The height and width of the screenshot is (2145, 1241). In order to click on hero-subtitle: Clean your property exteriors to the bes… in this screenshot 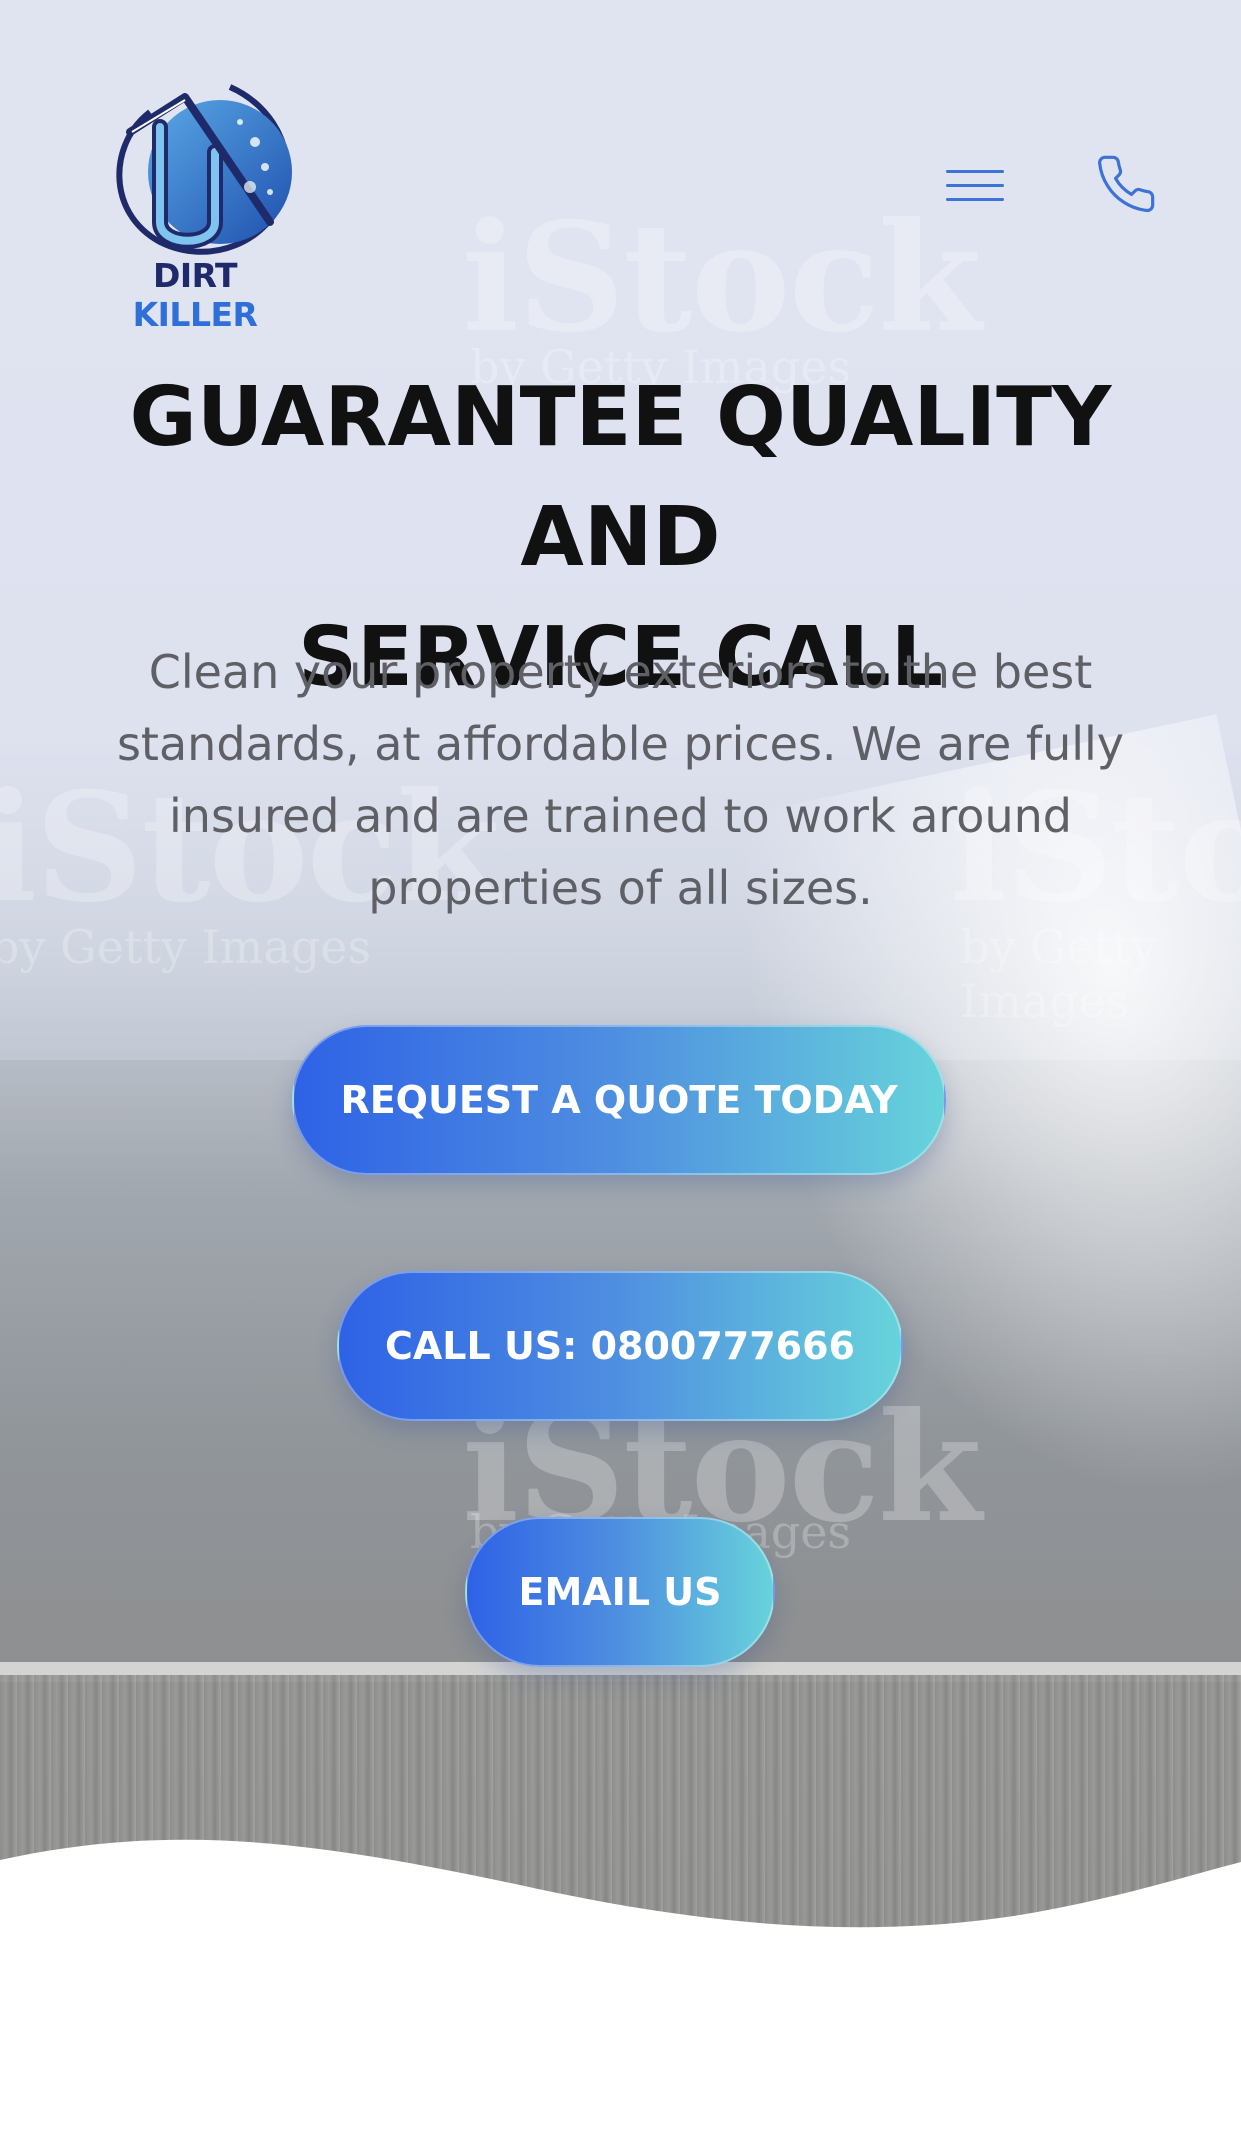, I will do `click(620, 780)`.